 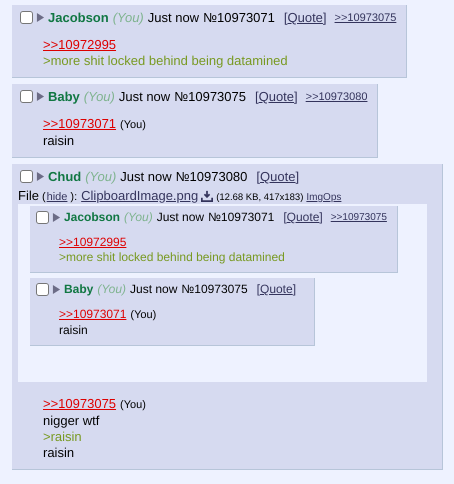 What do you see at coordinates (260, 197) in the screenshot?
I see `file-info: (12.68 KB, 417x183)` at bounding box center [260, 197].